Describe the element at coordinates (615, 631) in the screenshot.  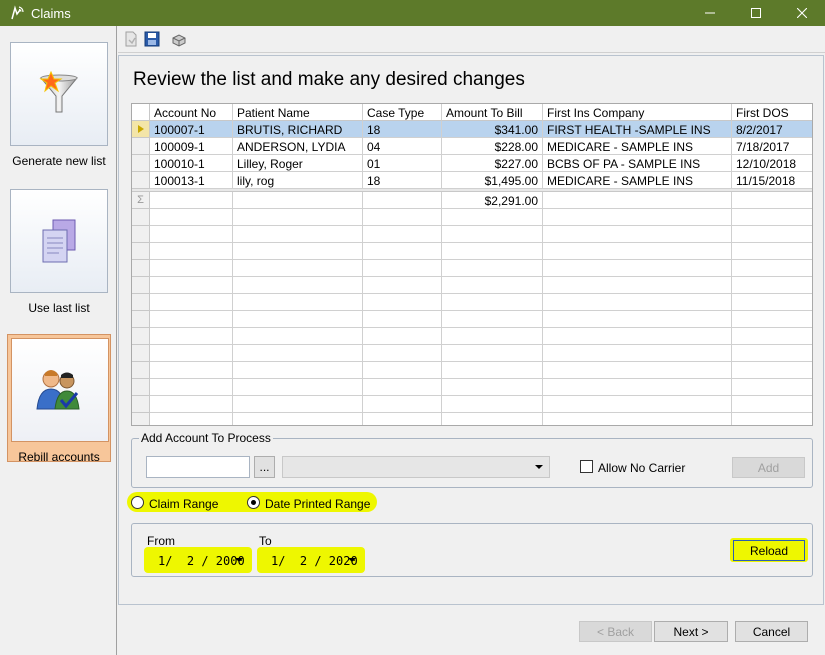
I see `back-button: < Back` at that location.